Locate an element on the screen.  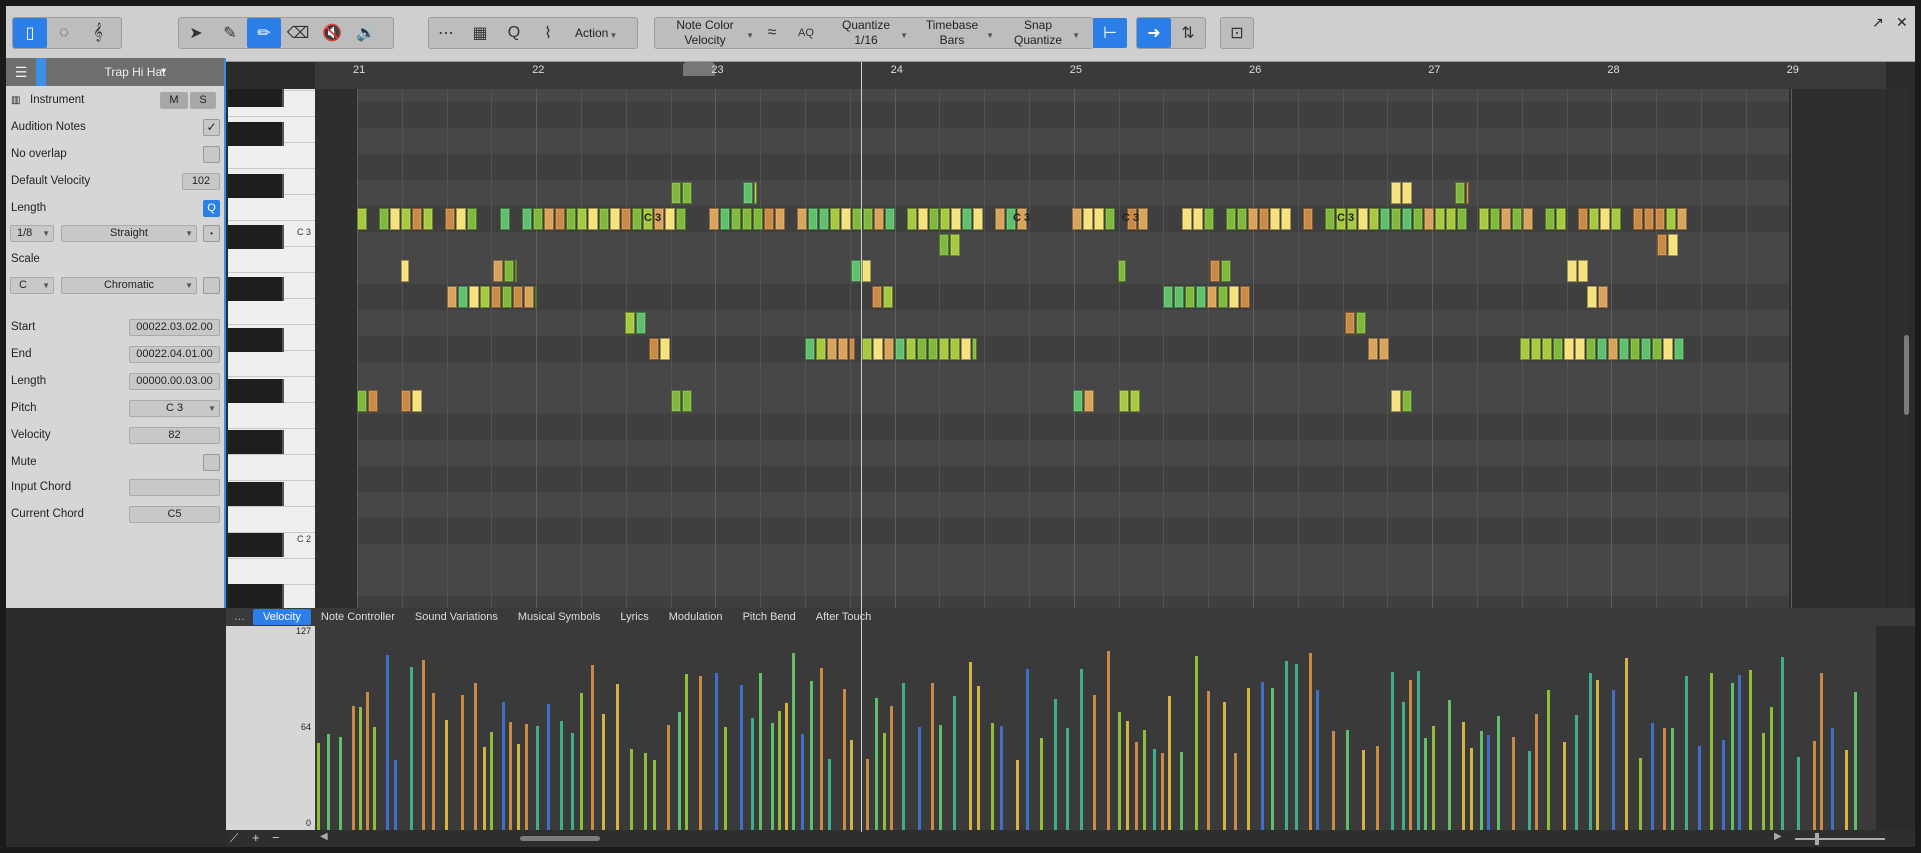
no-overlap-checkbox is located at coordinates (211, 154).